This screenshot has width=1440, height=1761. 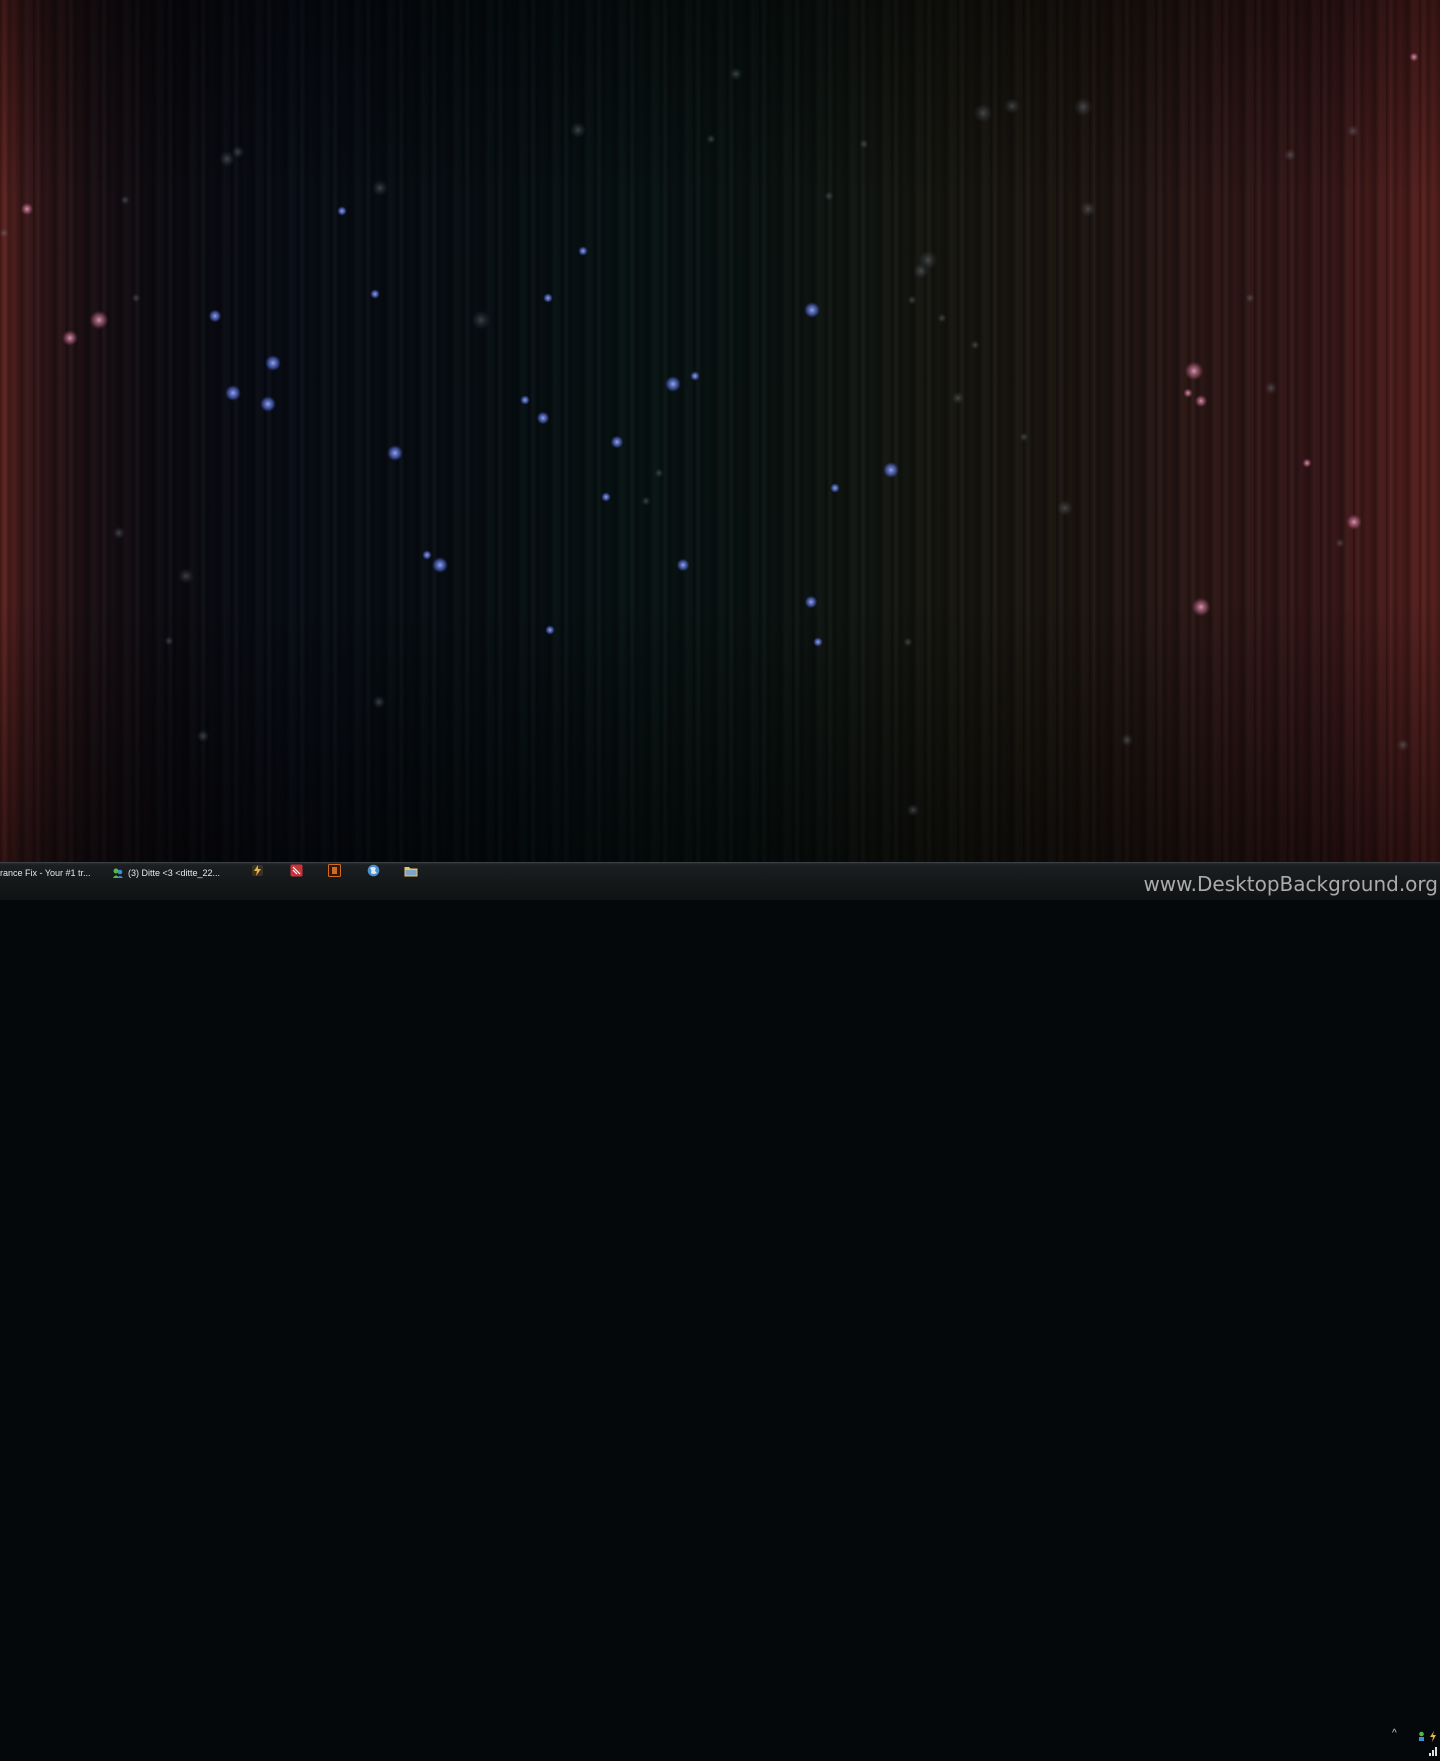 I want to click on pinned-orange-app, so click(x=334, y=873).